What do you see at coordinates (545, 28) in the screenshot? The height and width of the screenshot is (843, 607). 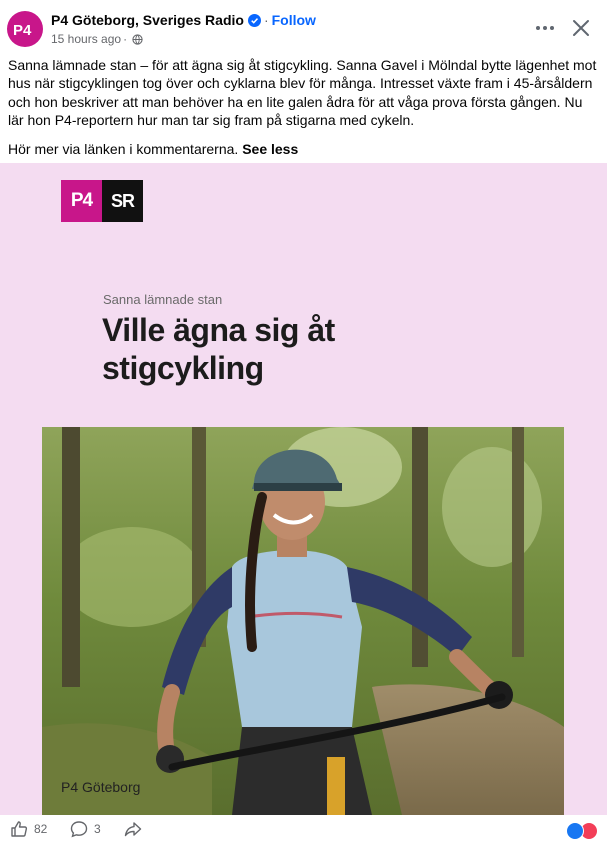 I see `more-dots-icon` at bounding box center [545, 28].